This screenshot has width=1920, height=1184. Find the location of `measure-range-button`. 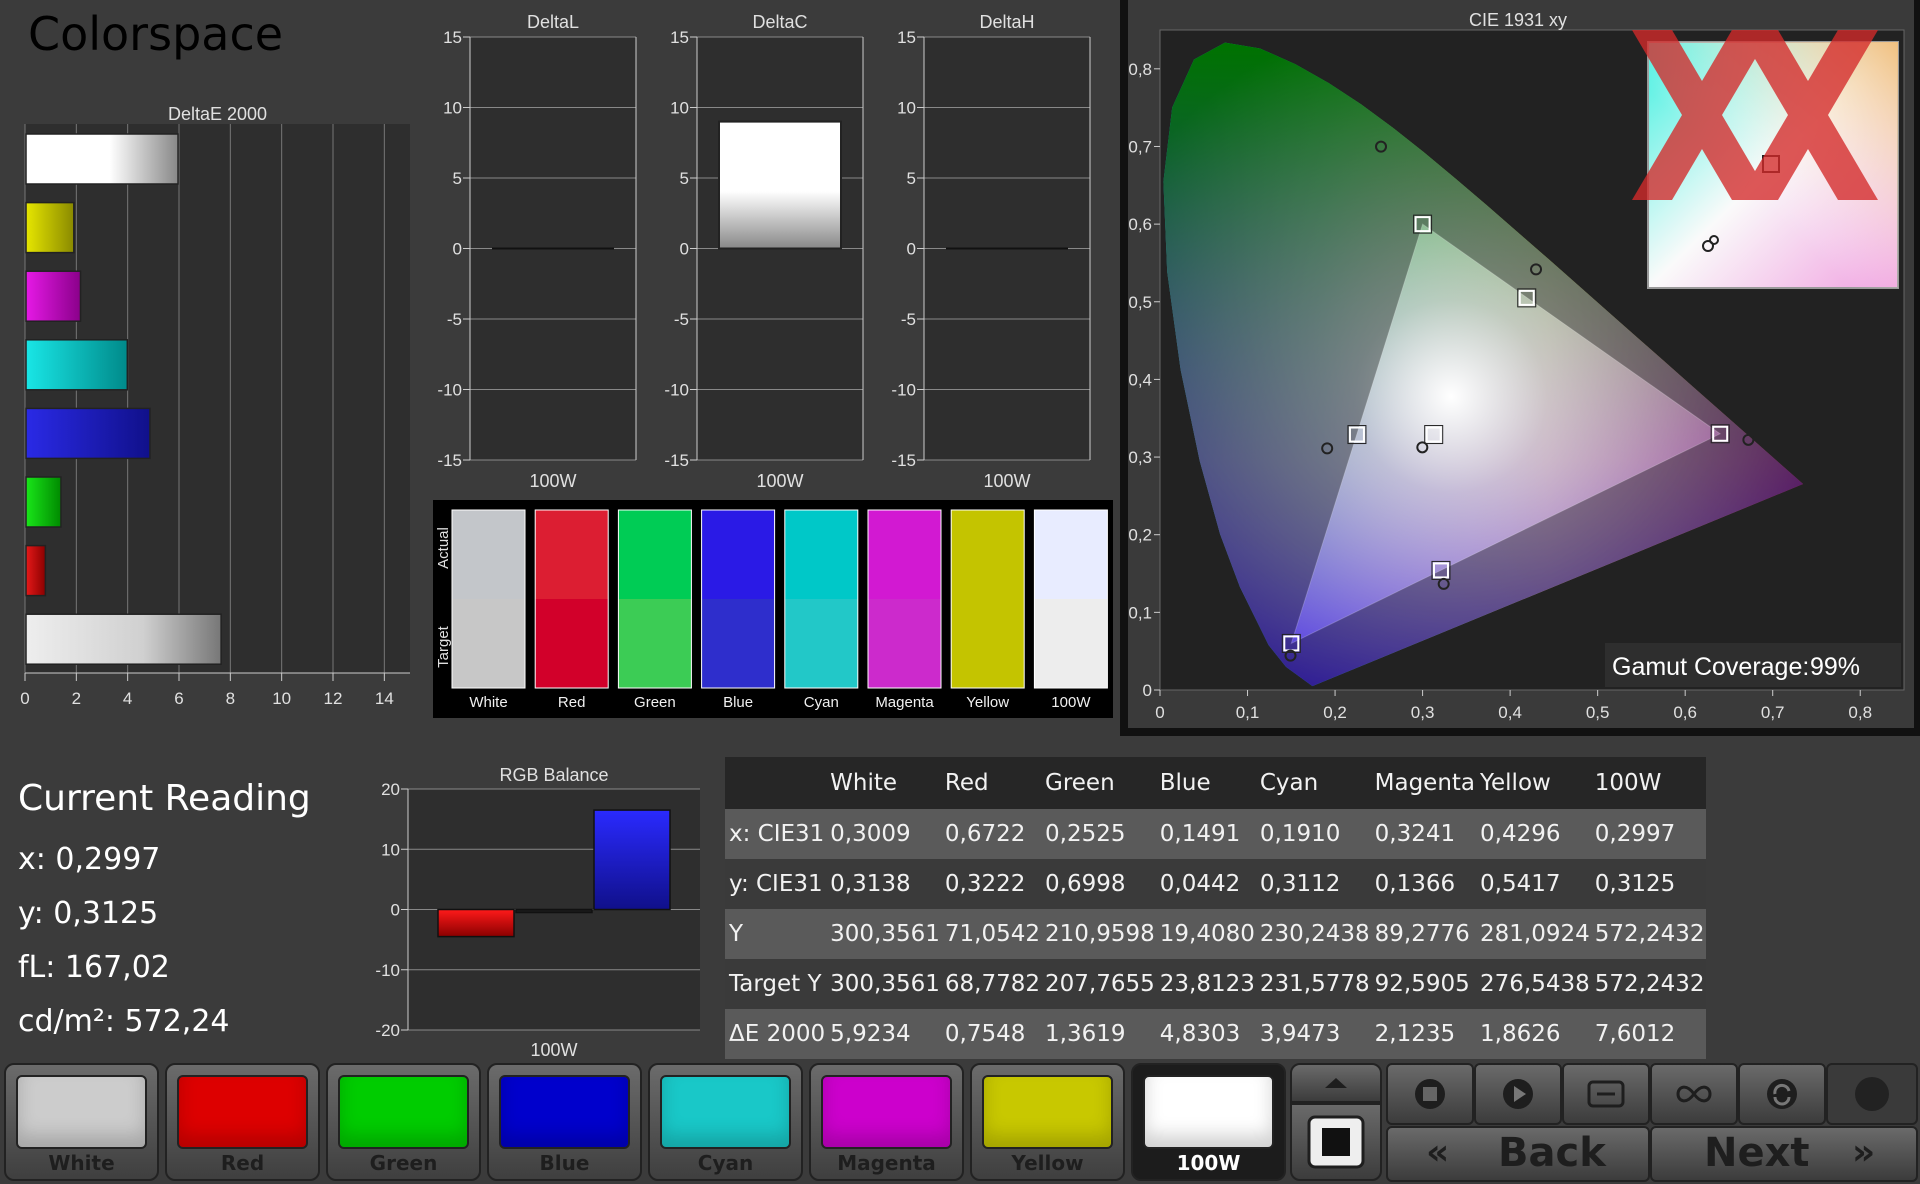

measure-range-button is located at coordinates (1606, 1094).